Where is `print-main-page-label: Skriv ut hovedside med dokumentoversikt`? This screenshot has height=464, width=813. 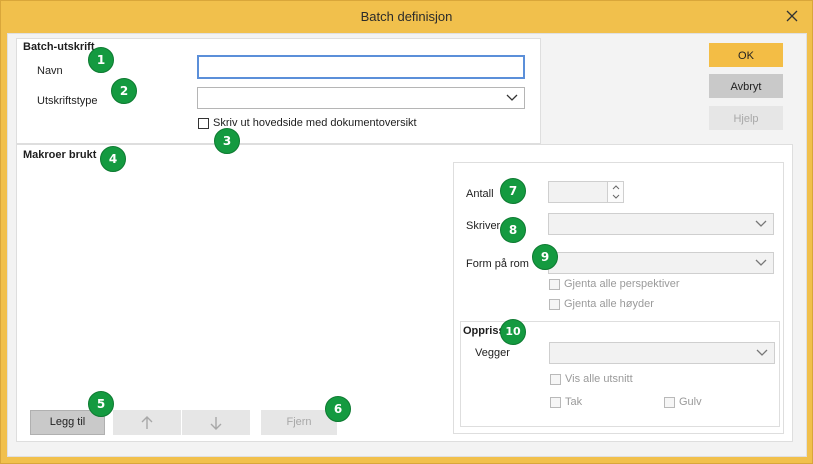 print-main-page-label: Skriv ut hovedside med dokumentoversikt is located at coordinates (315, 123).